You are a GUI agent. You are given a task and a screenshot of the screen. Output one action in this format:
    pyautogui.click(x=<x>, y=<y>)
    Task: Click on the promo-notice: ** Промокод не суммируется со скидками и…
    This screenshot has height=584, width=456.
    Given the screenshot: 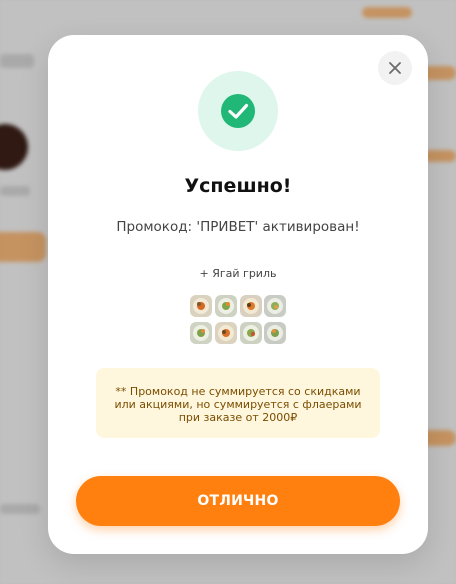 What is the action you would take?
    pyautogui.click(x=238, y=403)
    